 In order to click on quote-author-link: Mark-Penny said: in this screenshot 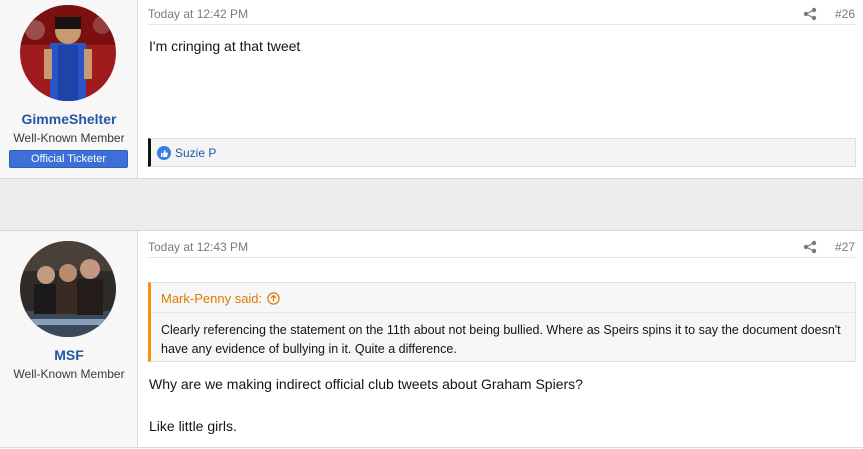, I will do `click(211, 298)`.